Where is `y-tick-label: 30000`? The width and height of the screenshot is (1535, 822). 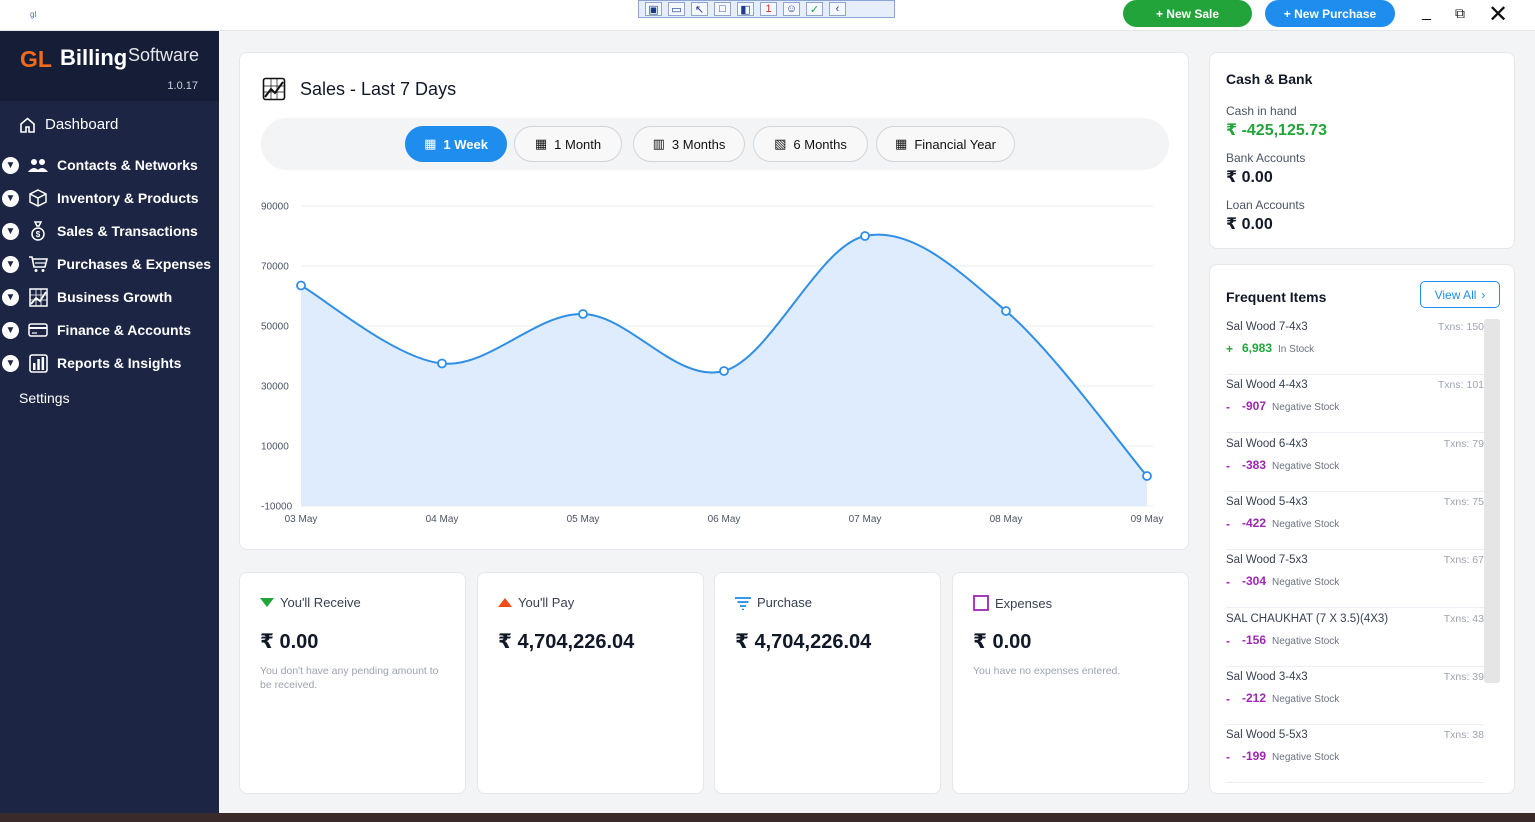
y-tick-label: 30000 is located at coordinates (275, 387).